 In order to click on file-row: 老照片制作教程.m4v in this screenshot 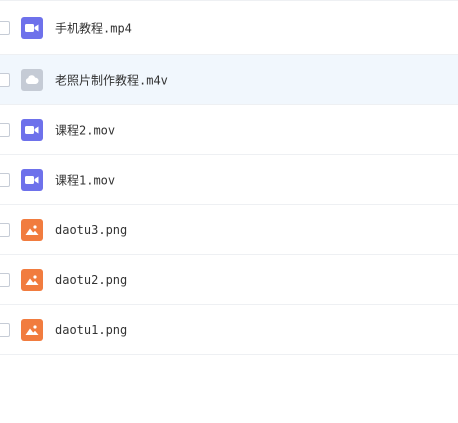, I will do `click(229, 80)`.